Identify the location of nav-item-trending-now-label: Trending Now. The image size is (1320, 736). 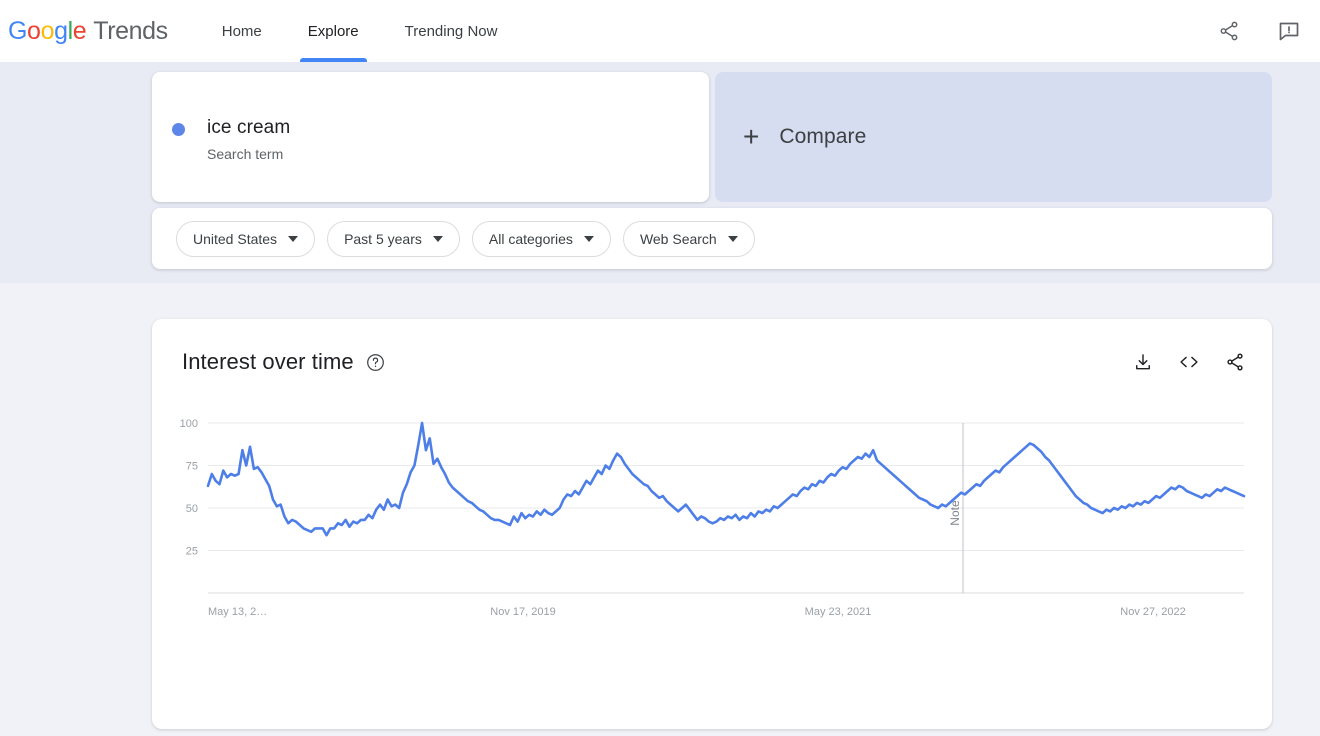
(451, 31).